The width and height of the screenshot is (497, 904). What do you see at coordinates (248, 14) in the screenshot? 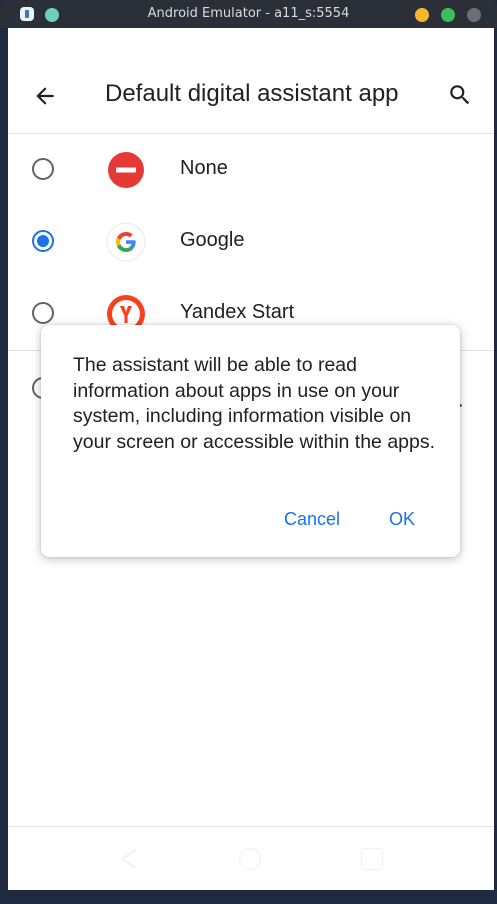
I see `window-titlebar: Android Emulator - a11_s:5554` at bounding box center [248, 14].